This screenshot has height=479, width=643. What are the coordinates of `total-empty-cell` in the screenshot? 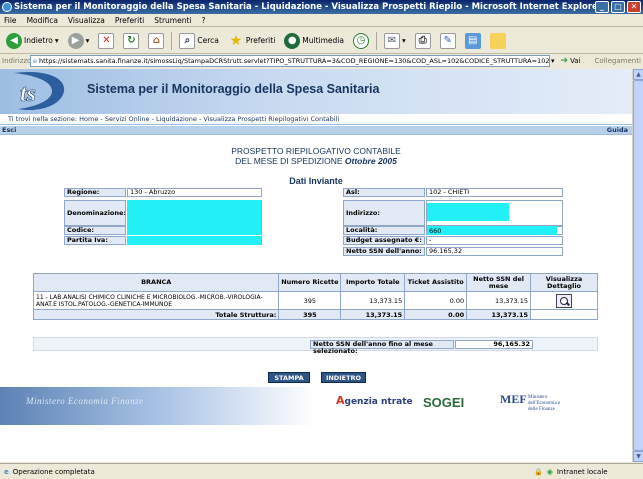 It's located at (564, 314).